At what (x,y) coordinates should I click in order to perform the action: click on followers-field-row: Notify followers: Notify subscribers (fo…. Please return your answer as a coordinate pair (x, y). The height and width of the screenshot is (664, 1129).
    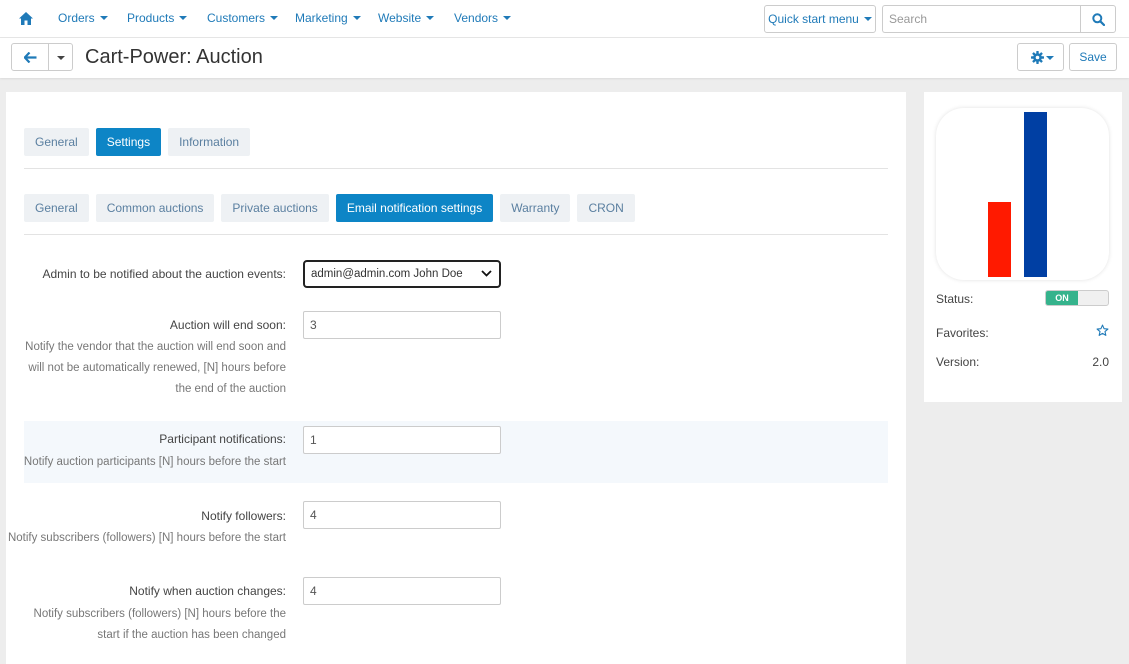
    Looking at the image, I should click on (448, 526).